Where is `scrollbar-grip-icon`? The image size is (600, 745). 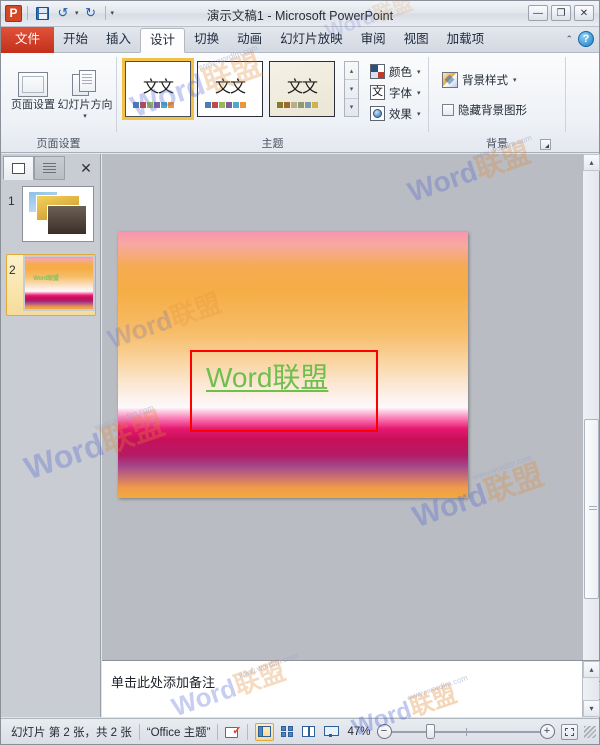
scrollbar-grip-icon is located at coordinates (593, 509).